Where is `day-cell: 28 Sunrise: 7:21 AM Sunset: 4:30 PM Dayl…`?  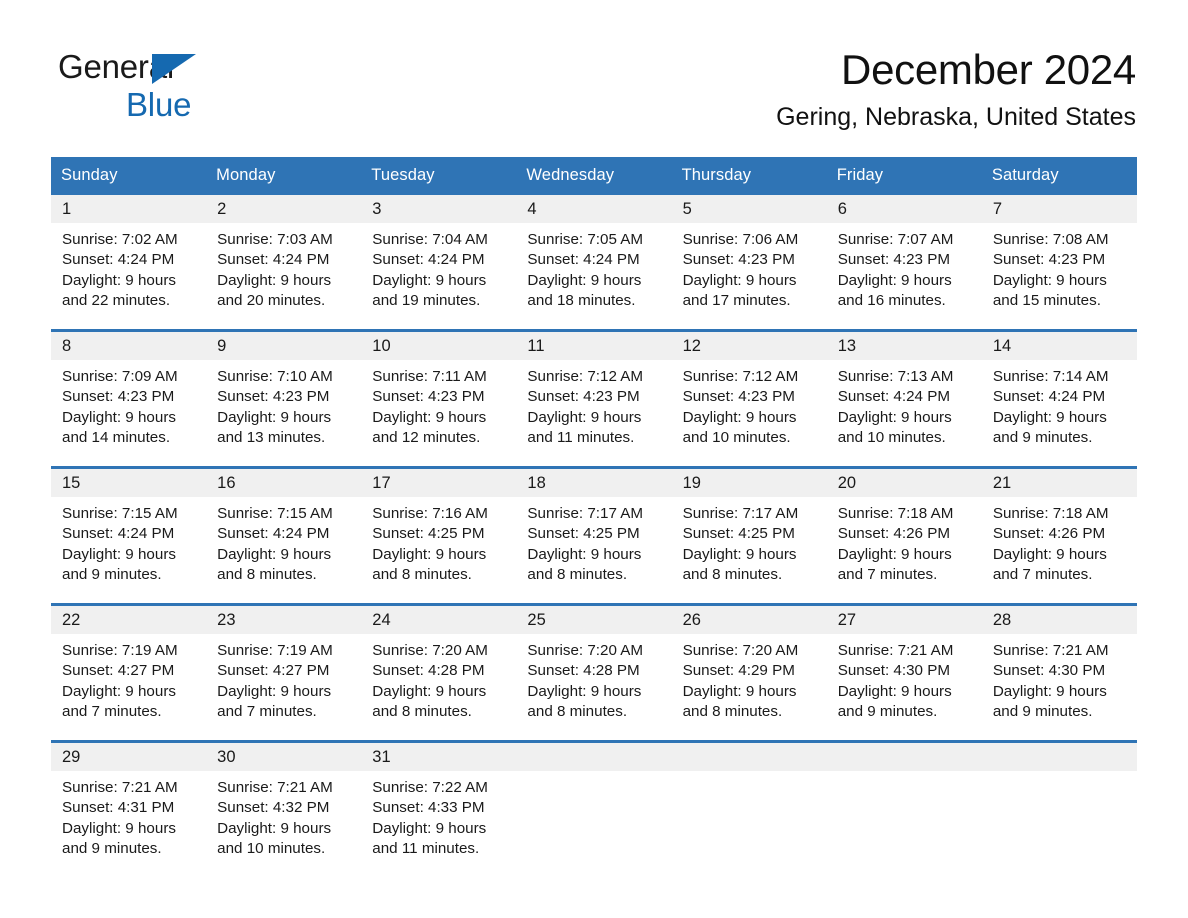 day-cell: 28 Sunrise: 7:21 AM Sunset: 4:30 PM Dayl… is located at coordinates (1059, 666).